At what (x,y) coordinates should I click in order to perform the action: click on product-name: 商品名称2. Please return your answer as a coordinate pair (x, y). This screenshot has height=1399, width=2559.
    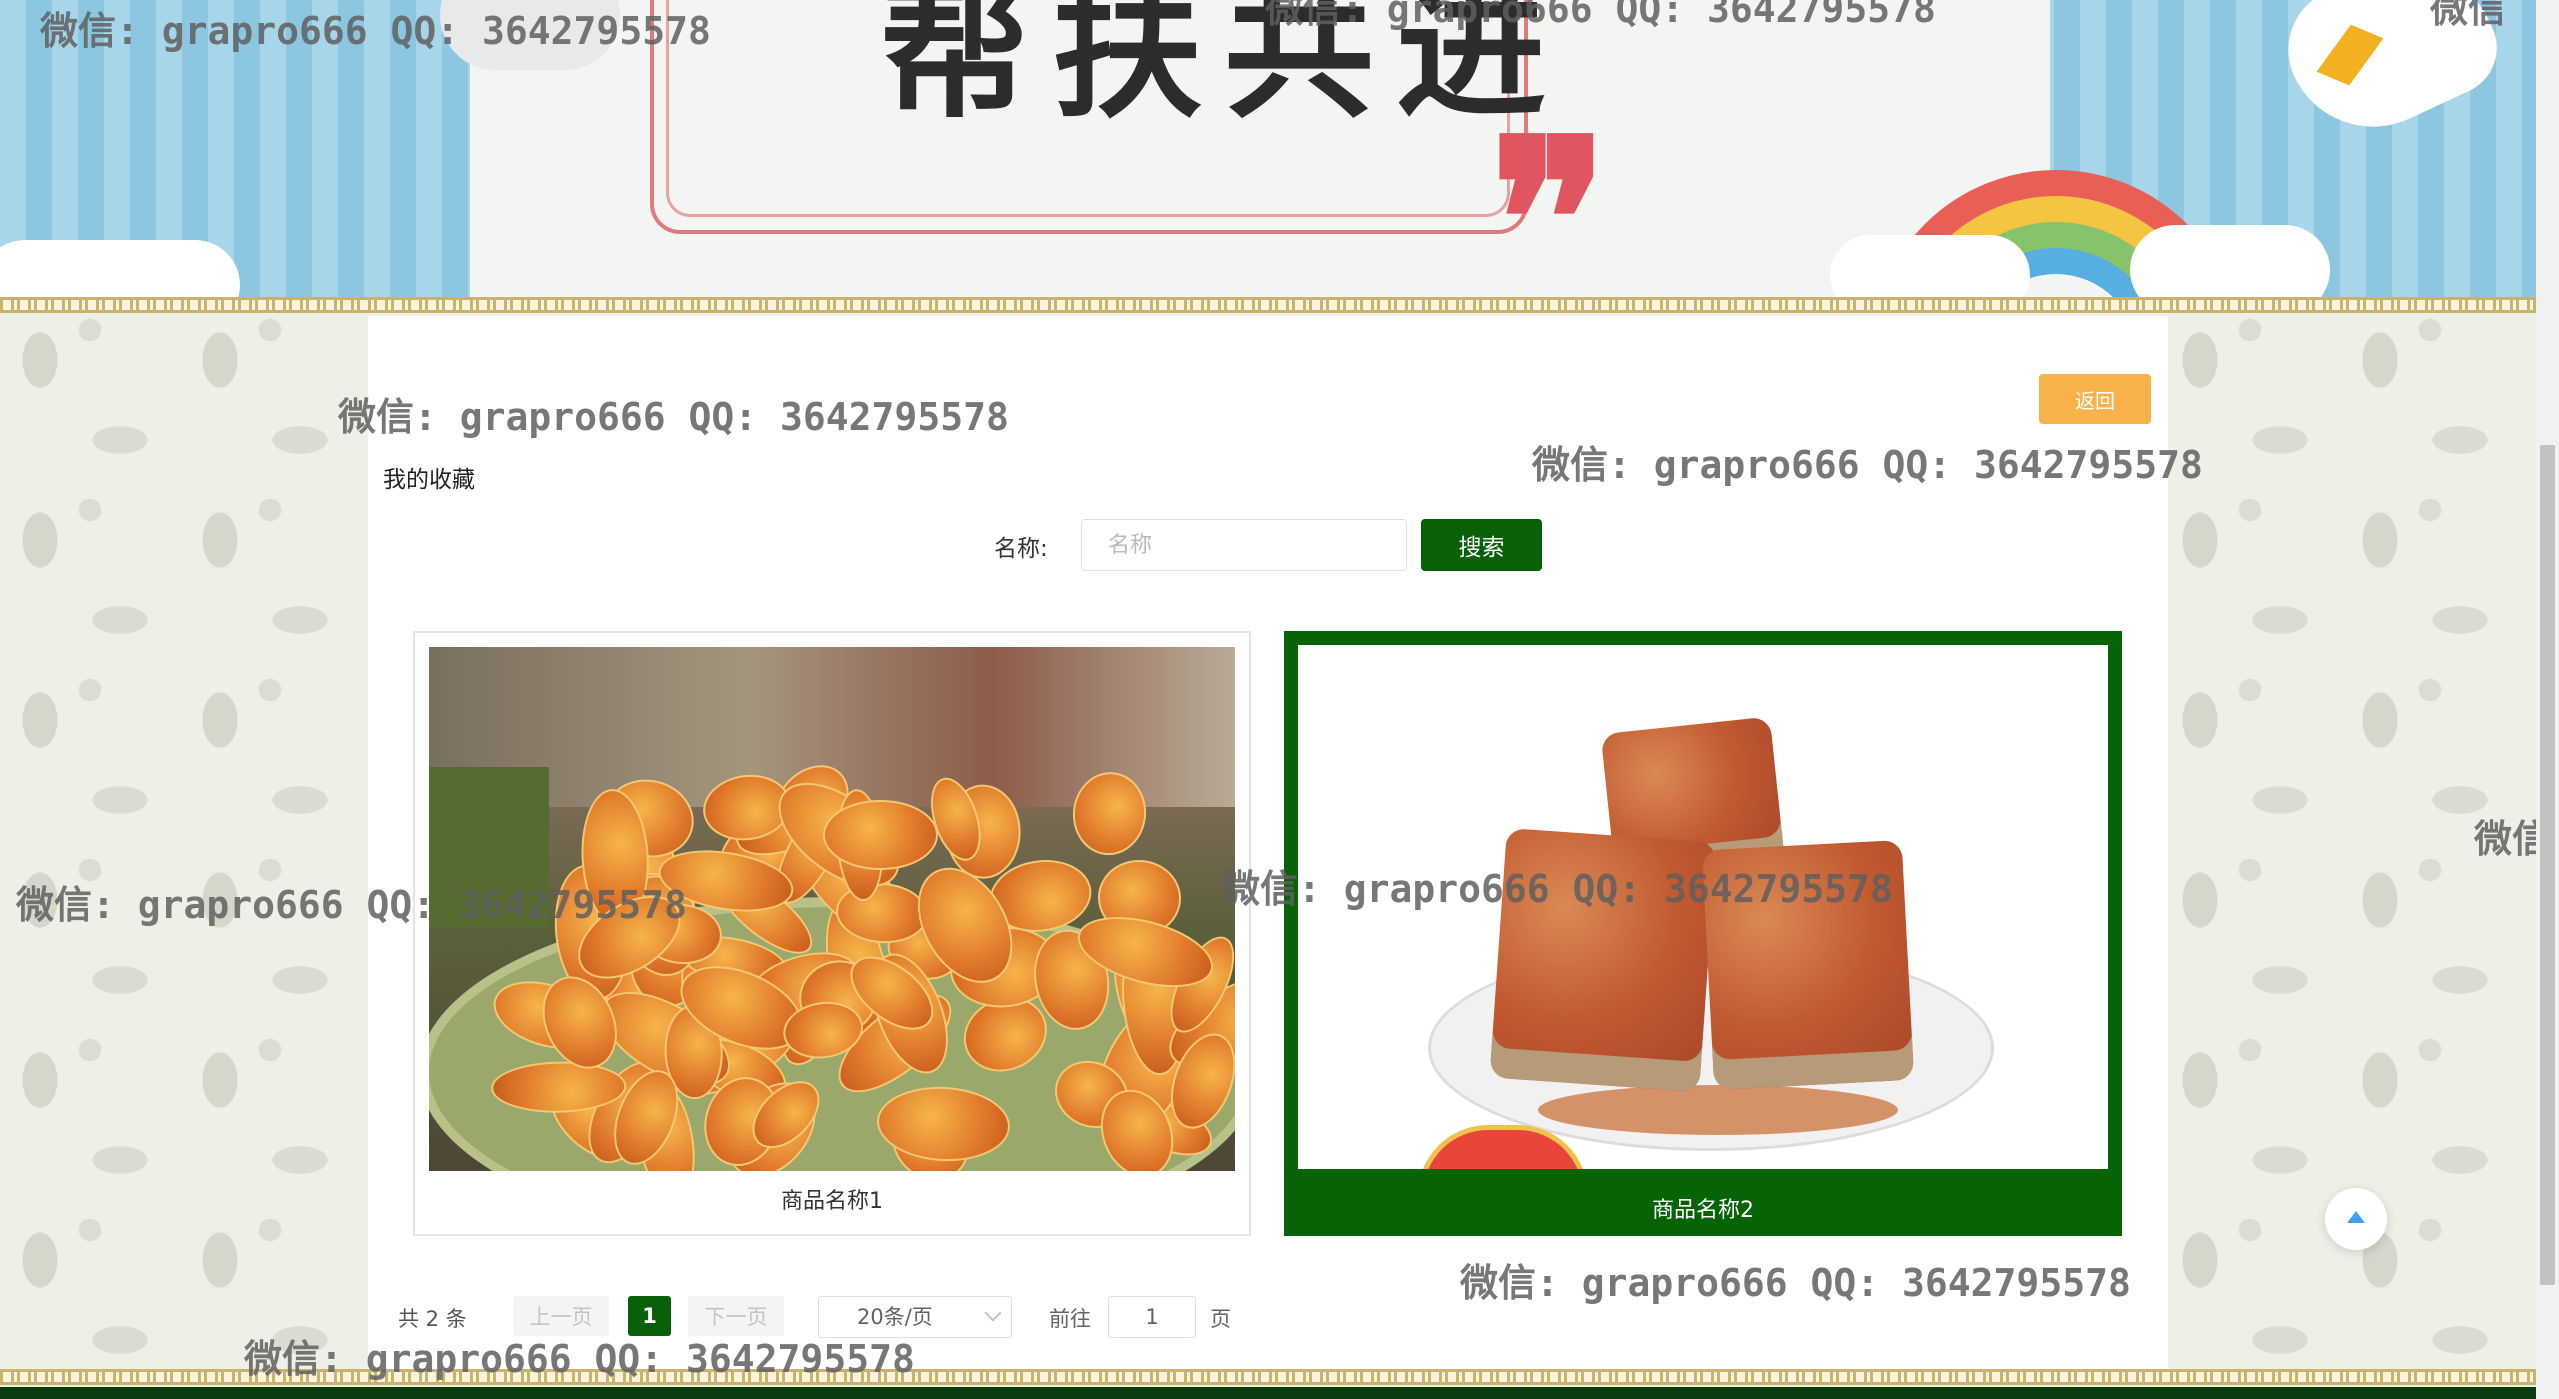
    Looking at the image, I should click on (1703, 1211).